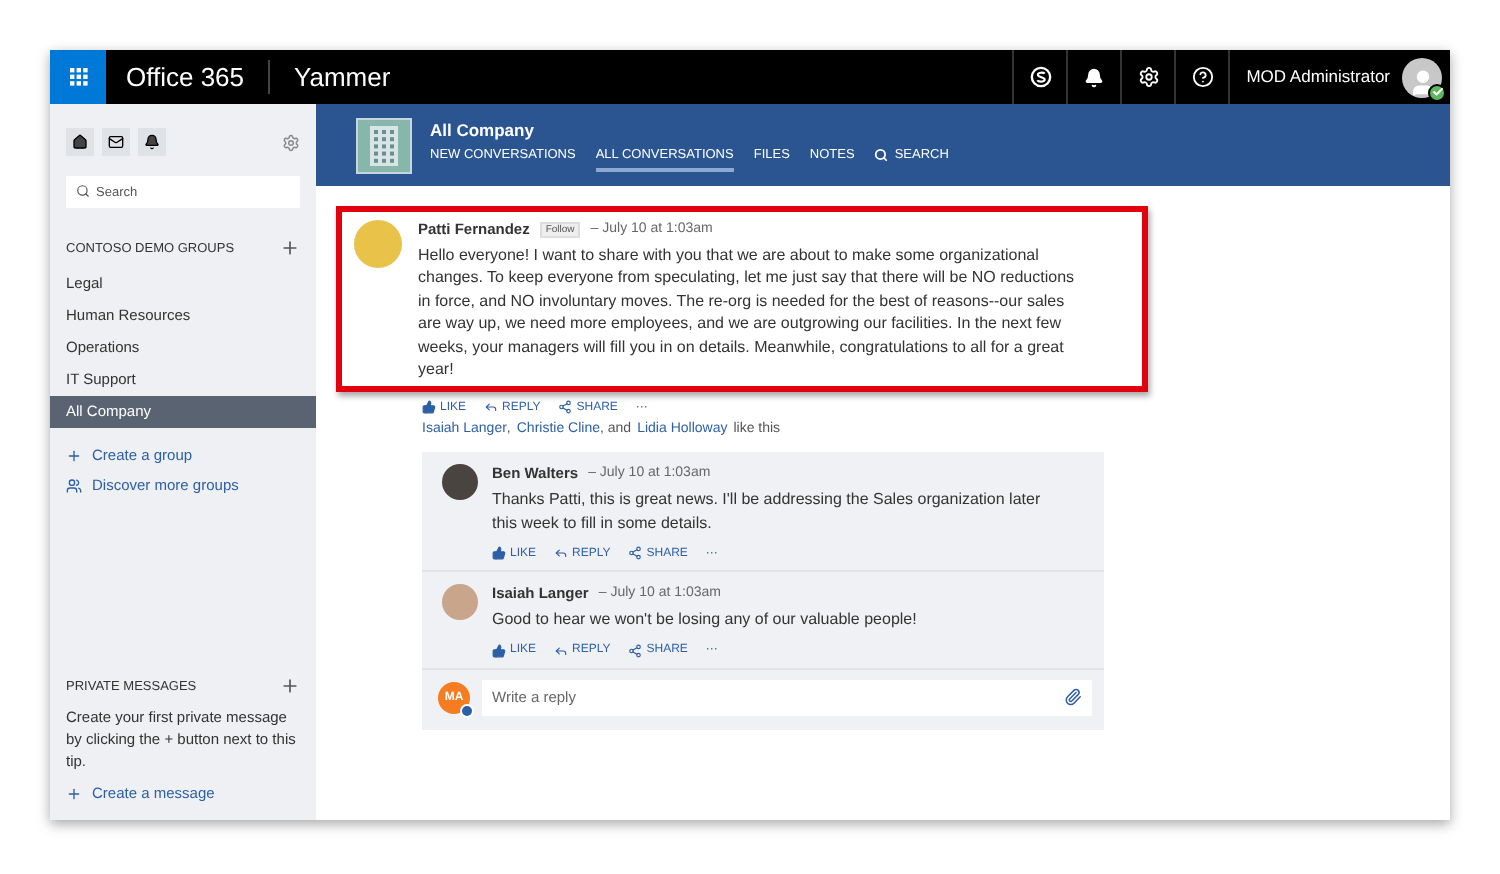 This screenshot has width=1500, height=874. Describe the element at coordinates (1202, 77) in the screenshot. I see `help-icon` at that location.